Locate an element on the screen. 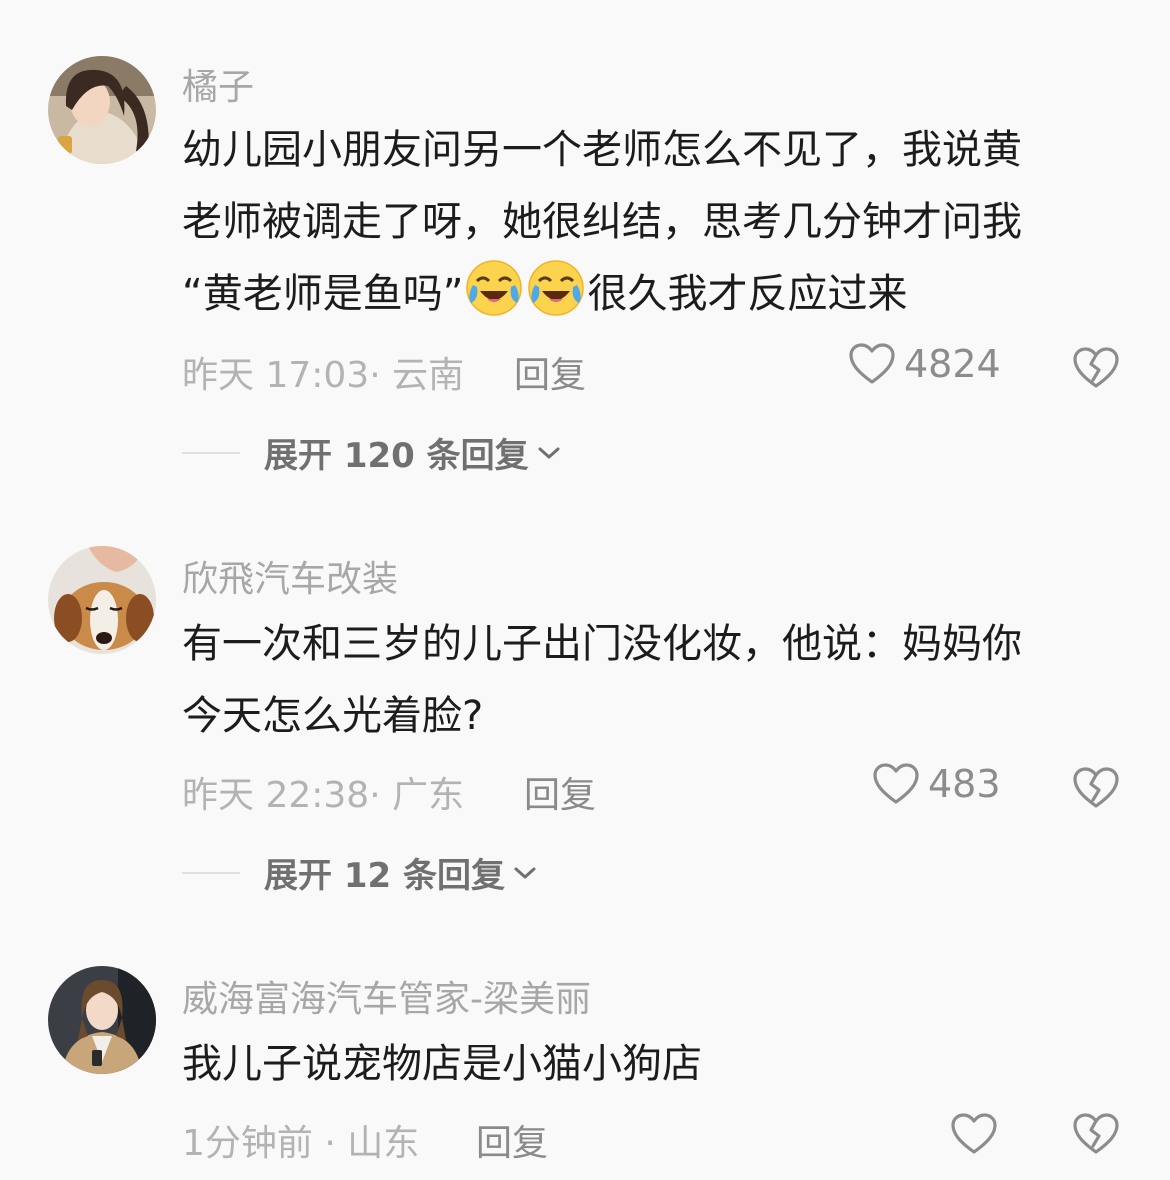 The image size is (1170, 1180). comment-text-line: 老师被调走了呀，她很纠结，思考几分钟才问我 is located at coordinates (602, 222).